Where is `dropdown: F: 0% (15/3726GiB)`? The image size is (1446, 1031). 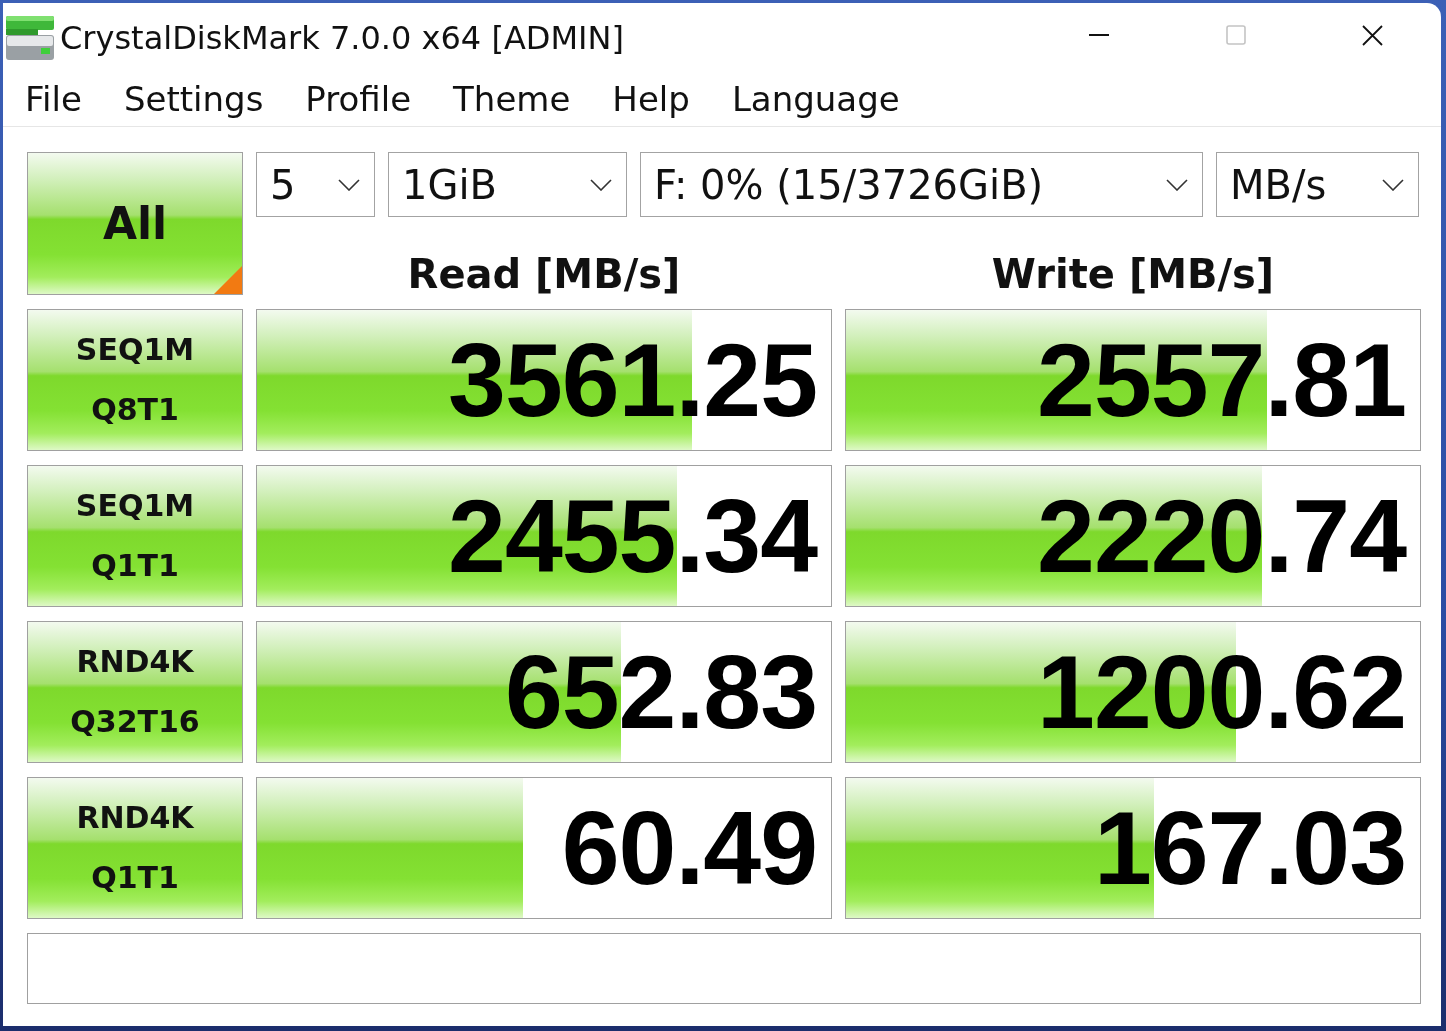
dropdown: F: 0% (15/3726GiB) is located at coordinates (921, 184).